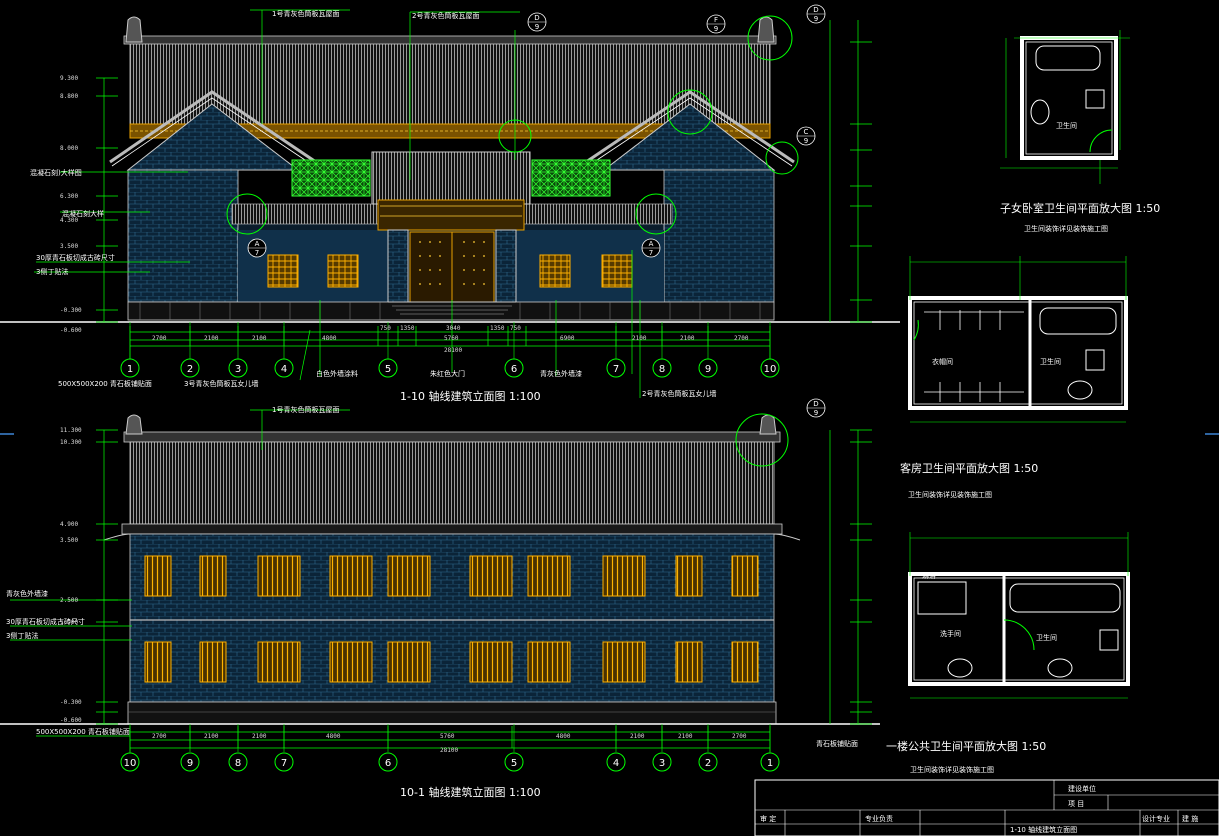 The height and width of the screenshot is (836, 1219). What do you see at coordinates (470, 792) in the screenshot?
I see `title-back-elevation: 10-1 轴线建筑立面图 1:100` at bounding box center [470, 792].